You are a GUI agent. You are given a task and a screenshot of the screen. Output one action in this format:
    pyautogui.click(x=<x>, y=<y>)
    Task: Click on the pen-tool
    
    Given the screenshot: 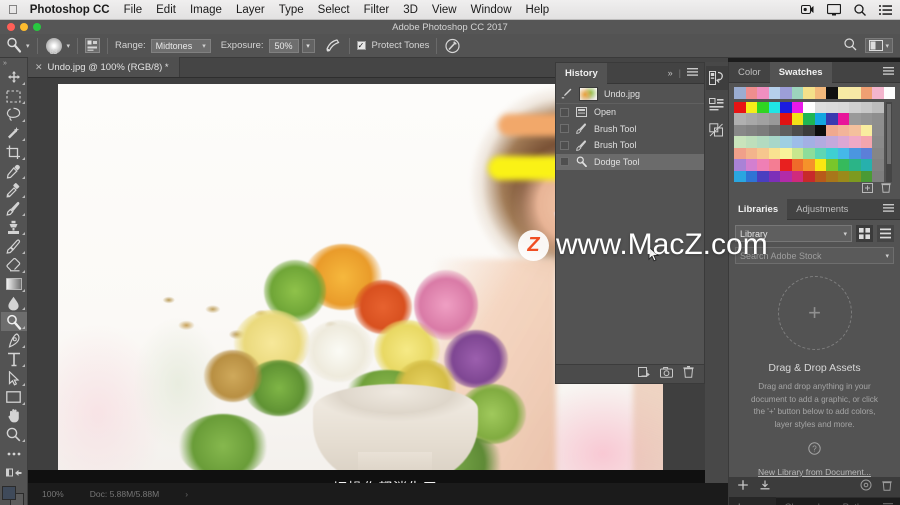 What is the action you would take?
    pyautogui.click(x=14, y=340)
    